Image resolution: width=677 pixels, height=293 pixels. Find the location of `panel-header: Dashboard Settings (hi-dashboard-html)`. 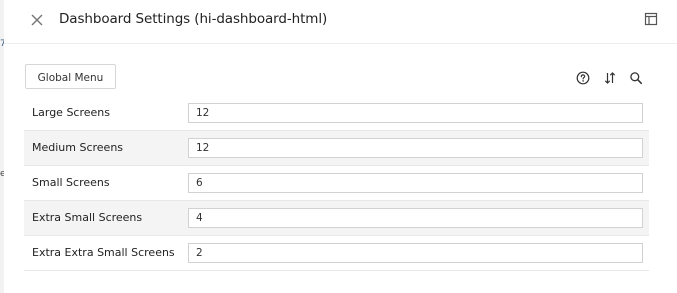

panel-header: Dashboard Settings (hi-dashboard-html) is located at coordinates (340, 22).